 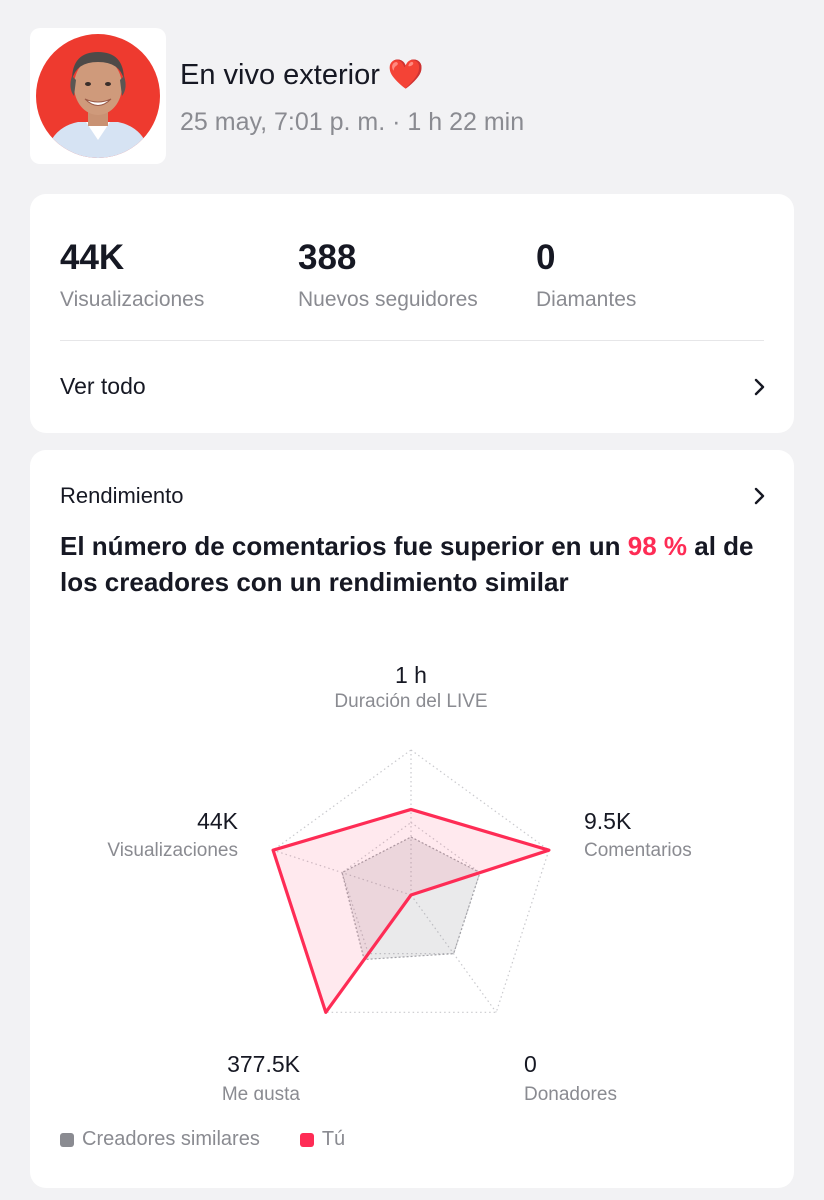 I want to click on stat-value: 44K, so click(x=92, y=257).